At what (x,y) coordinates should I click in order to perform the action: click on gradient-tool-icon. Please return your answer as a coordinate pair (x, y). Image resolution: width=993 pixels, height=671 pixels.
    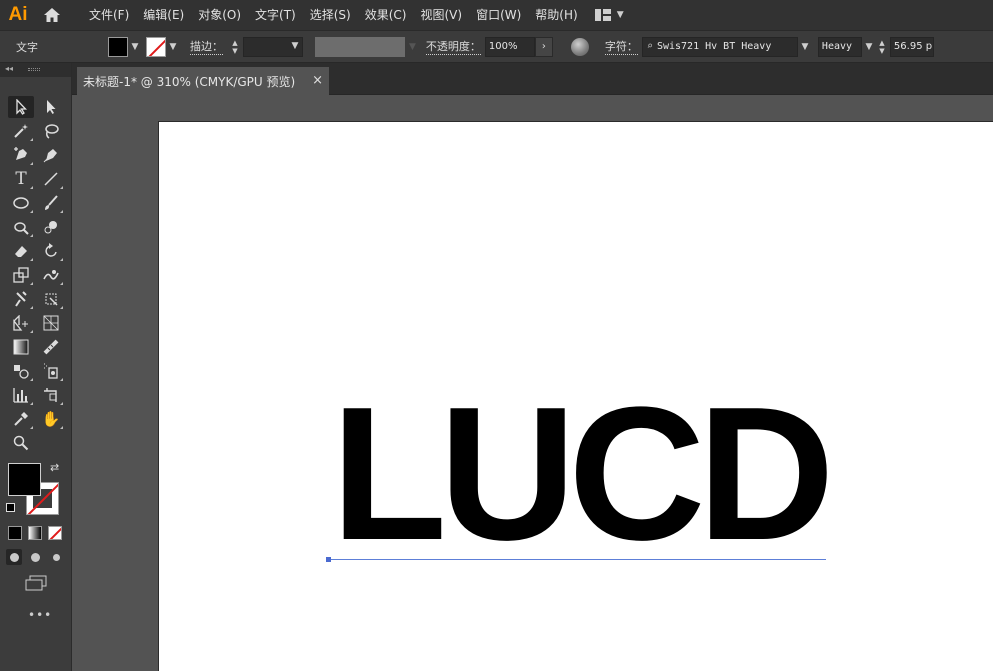
    Looking at the image, I should click on (21, 347).